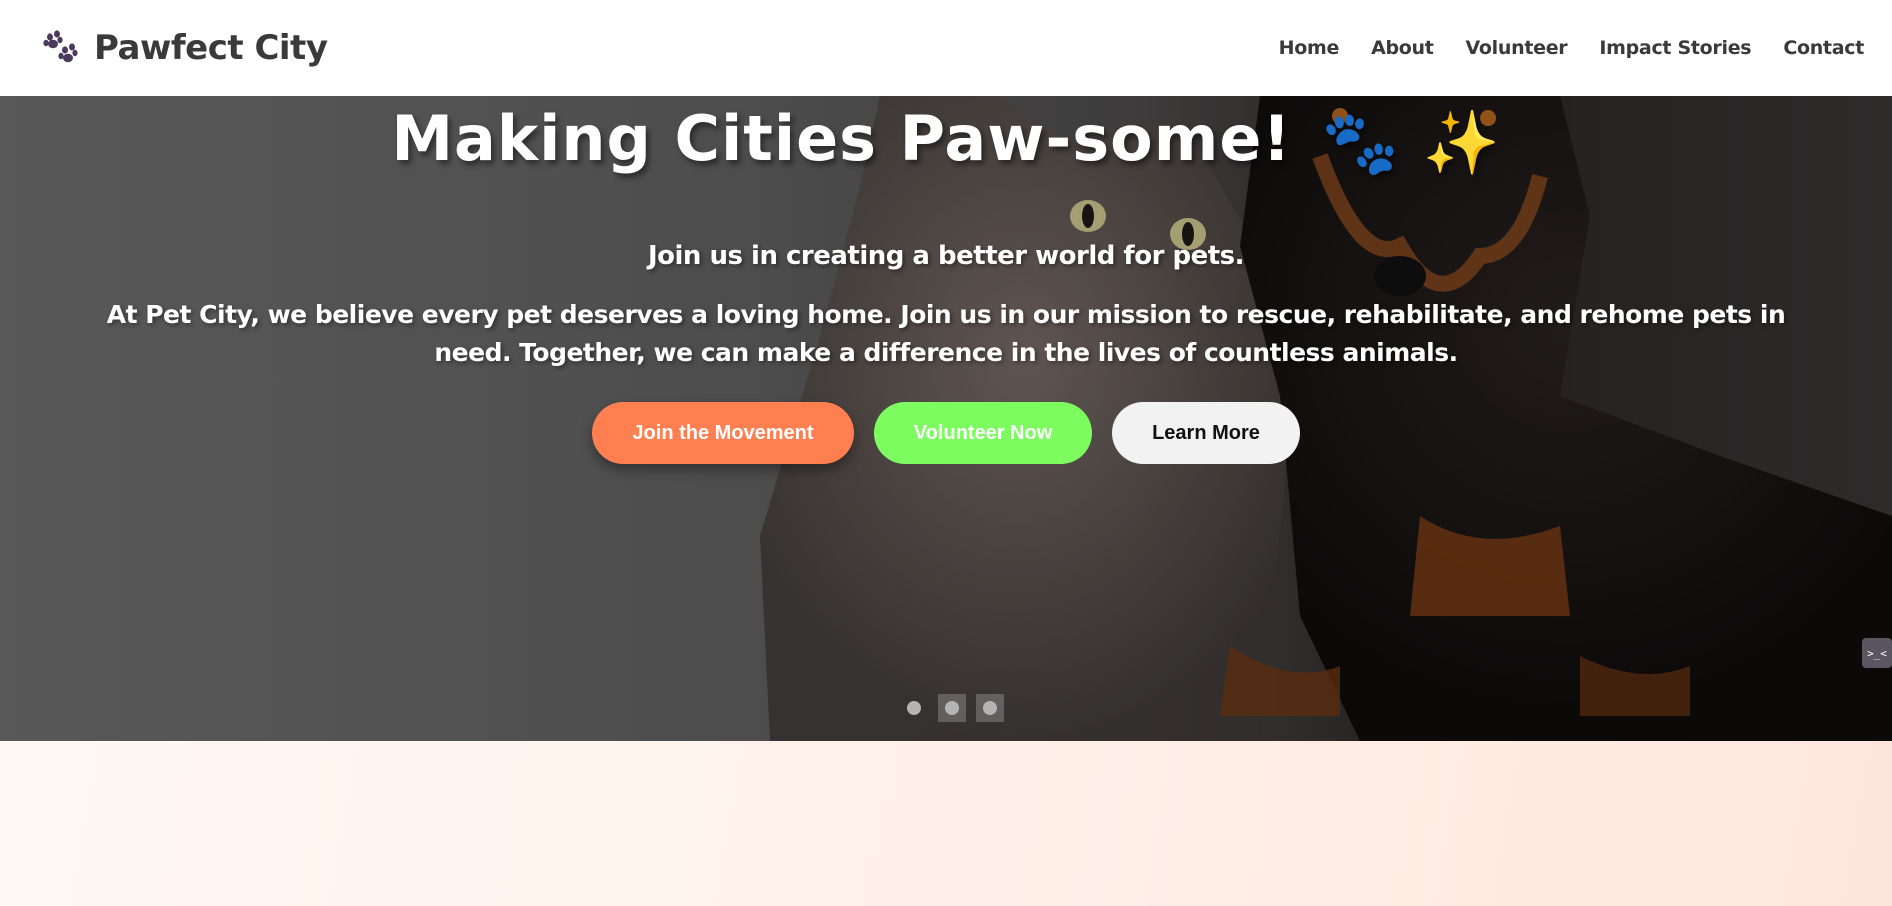  Describe the element at coordinates (1411, 142) in the screenshot. I see `paw-sparkle-emoji: 🐾 ✨` at that location.